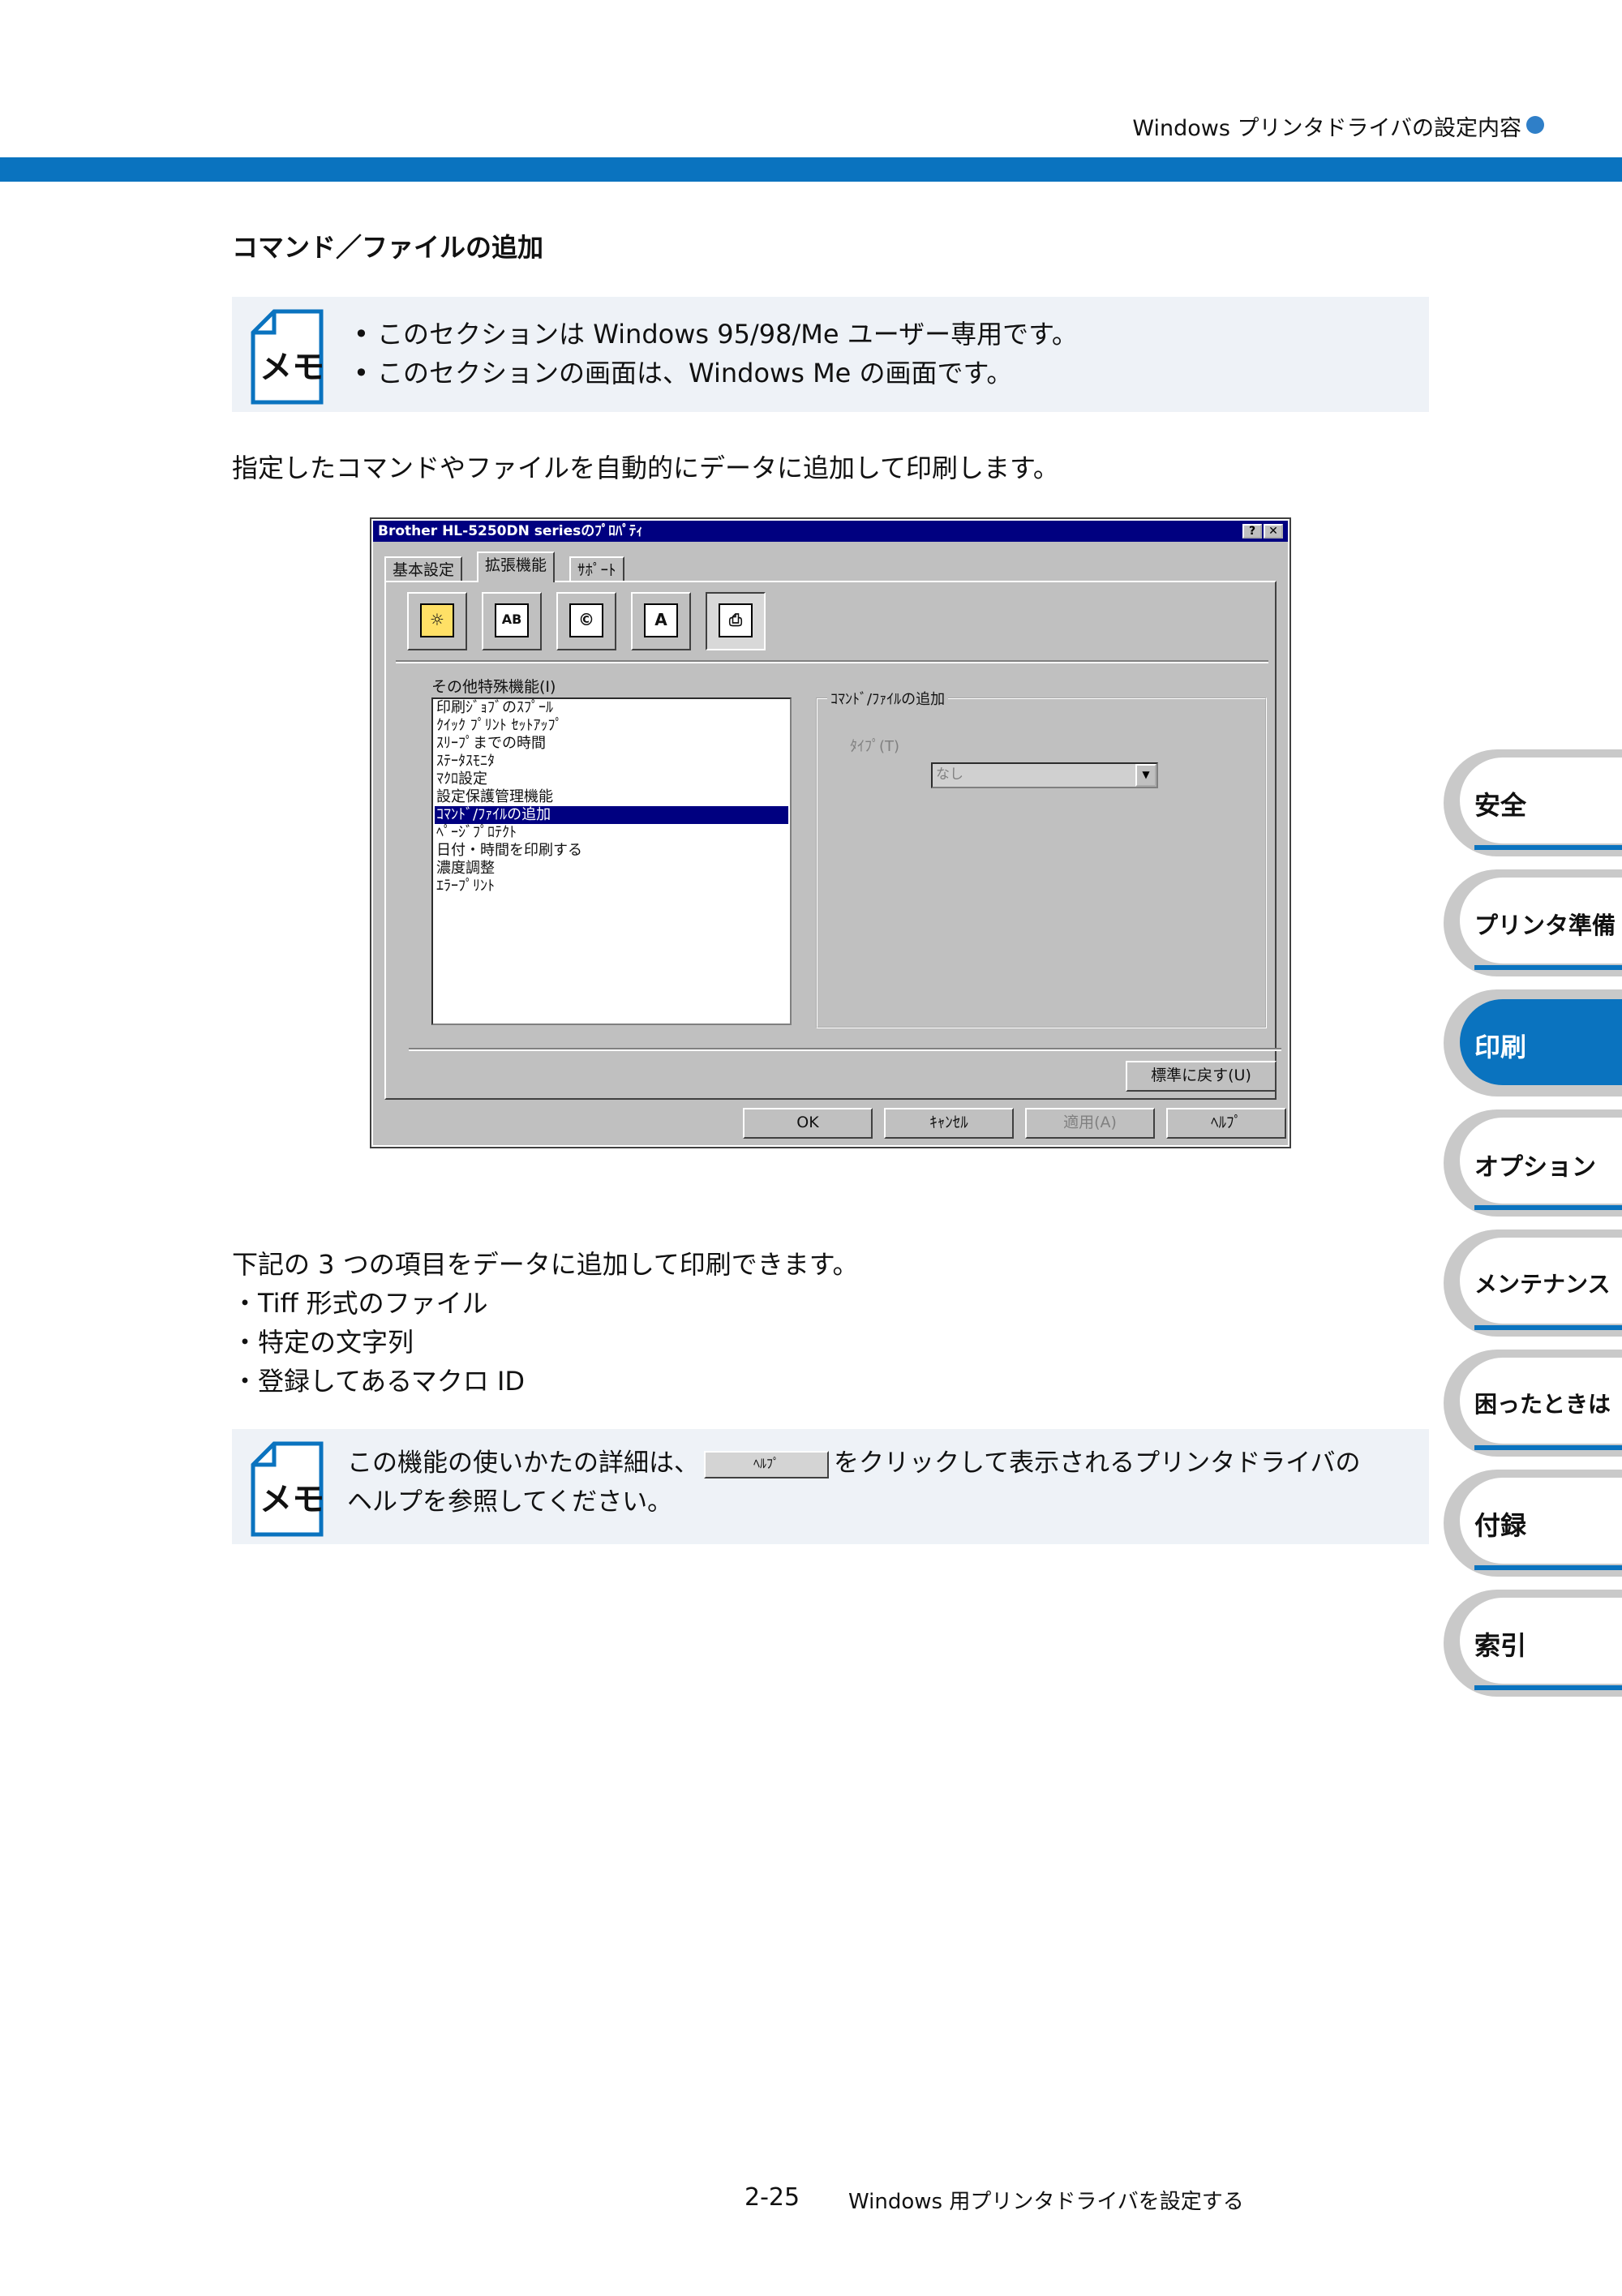 The width and height of the screenshot is (1622, 2296). Describe the element at coordinates (612, 761) in the screenshot. I see `list-item: ｽﾃｰﾀｽﾓﾆﾀ` at that location.